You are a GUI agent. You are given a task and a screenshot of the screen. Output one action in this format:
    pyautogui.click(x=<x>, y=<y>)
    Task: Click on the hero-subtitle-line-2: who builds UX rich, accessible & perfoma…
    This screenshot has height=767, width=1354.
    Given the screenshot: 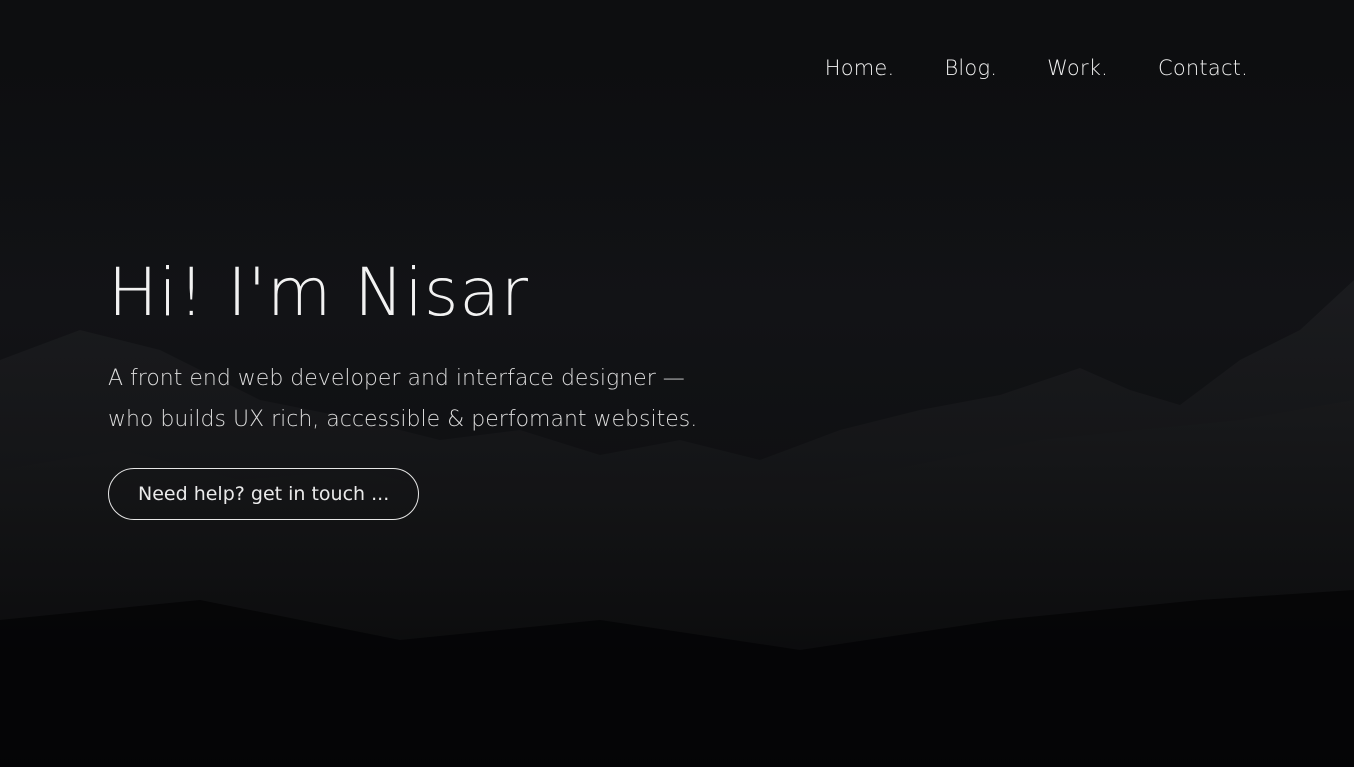 What is the action you would take?
    pyautogui.click(x=403, y=419)
    